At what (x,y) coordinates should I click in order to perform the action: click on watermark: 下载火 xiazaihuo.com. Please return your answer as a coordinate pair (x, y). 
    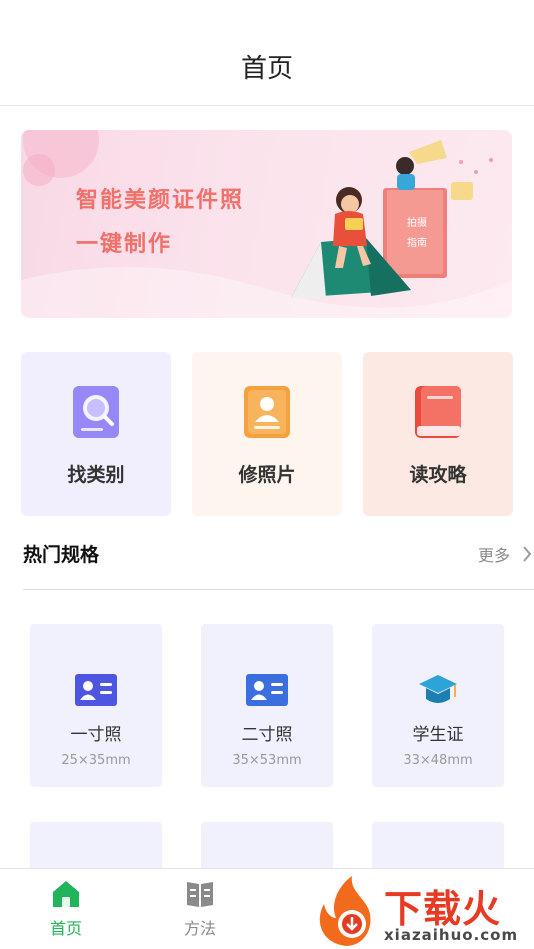
    Looking at the image, I should click on (423, 911).